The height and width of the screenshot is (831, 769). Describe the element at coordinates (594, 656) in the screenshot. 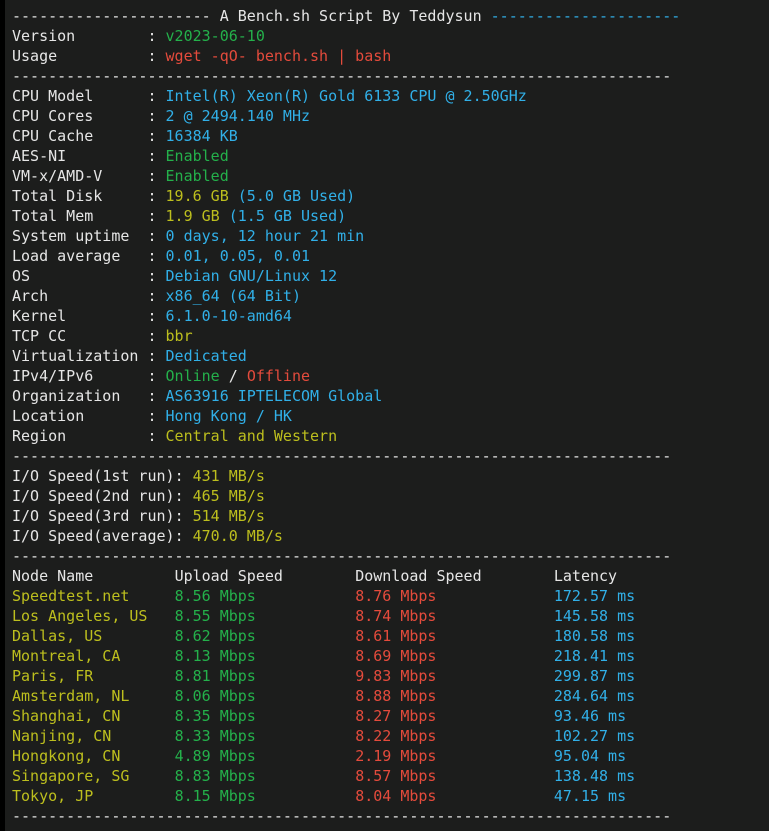

I see `cell-latency: 218.41 ms` at that location.